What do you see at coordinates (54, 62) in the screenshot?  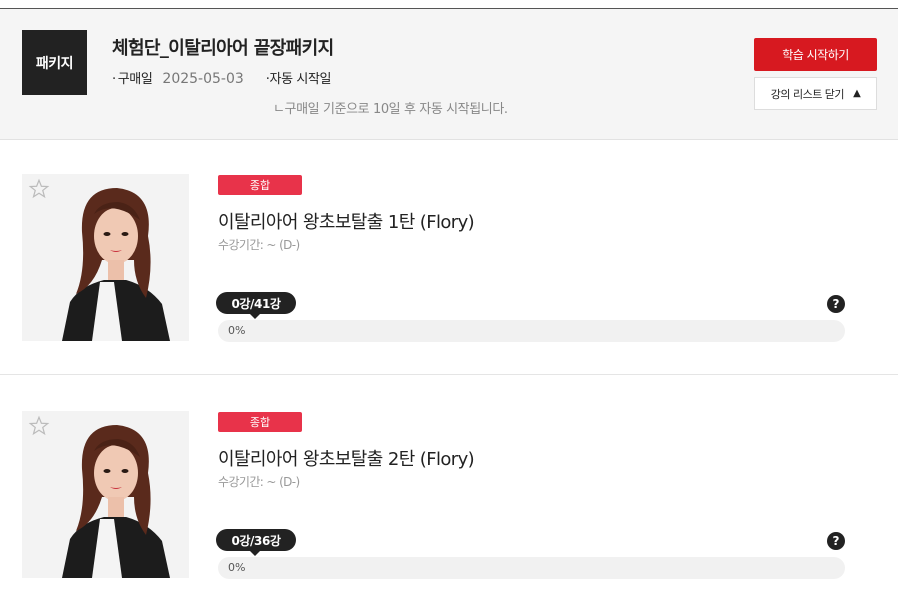 I see `package-badge: 패키지` at bounding box center [54, 62].